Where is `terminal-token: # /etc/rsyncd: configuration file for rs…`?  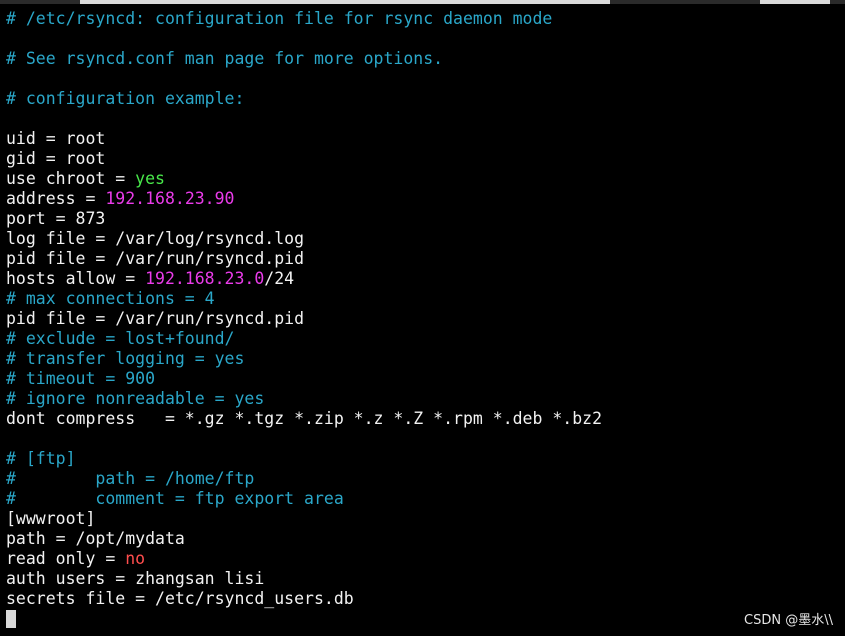 terminal-token: # /etc/rsyncd: configuration file for rs… is located at coordinates (279, 18).